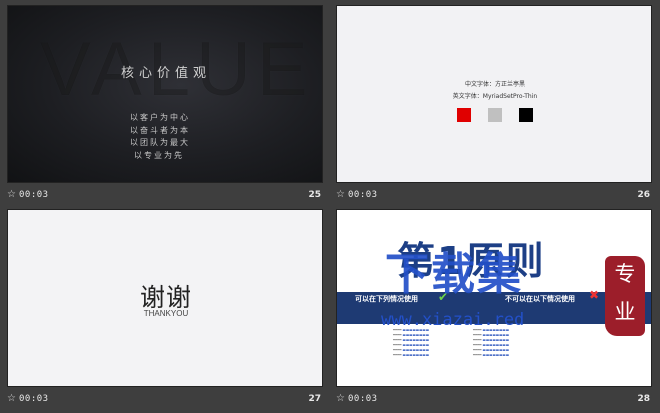 Image resolution: width=660 pixels, height=413 pixels. Describe the element at coordinates (160, 130) in the screenshot. I see `value-line: 以奋斗者为本` at that location.